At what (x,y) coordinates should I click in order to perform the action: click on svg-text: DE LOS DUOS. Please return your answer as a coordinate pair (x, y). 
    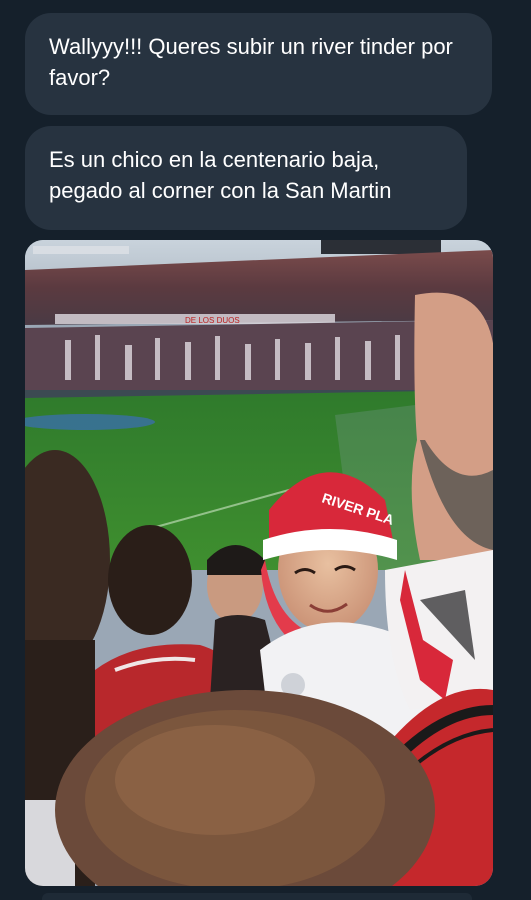
    Looking at the image, I should click on (212, 320).